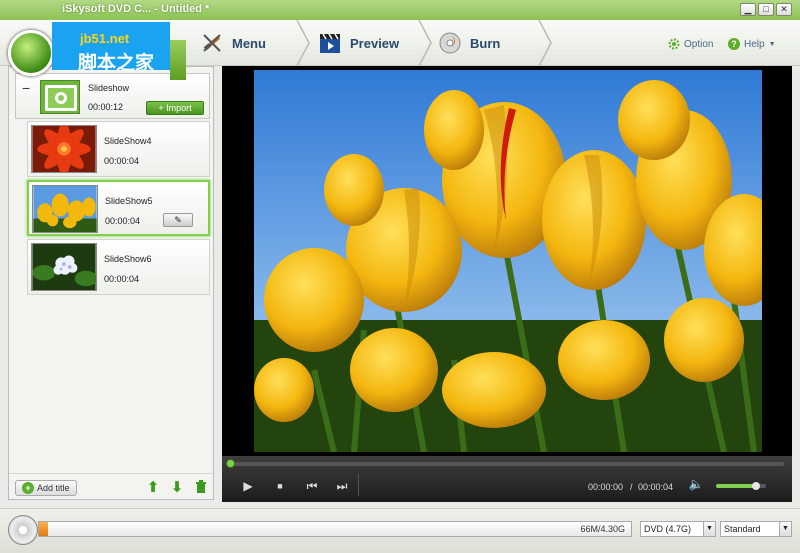 Image resolution: width=800 pixels, height=553 pixels. What do you see at coordinates (53, 488) in the screenshot?
I see `add-title-label: Add title` at bounding box center [53, 488].